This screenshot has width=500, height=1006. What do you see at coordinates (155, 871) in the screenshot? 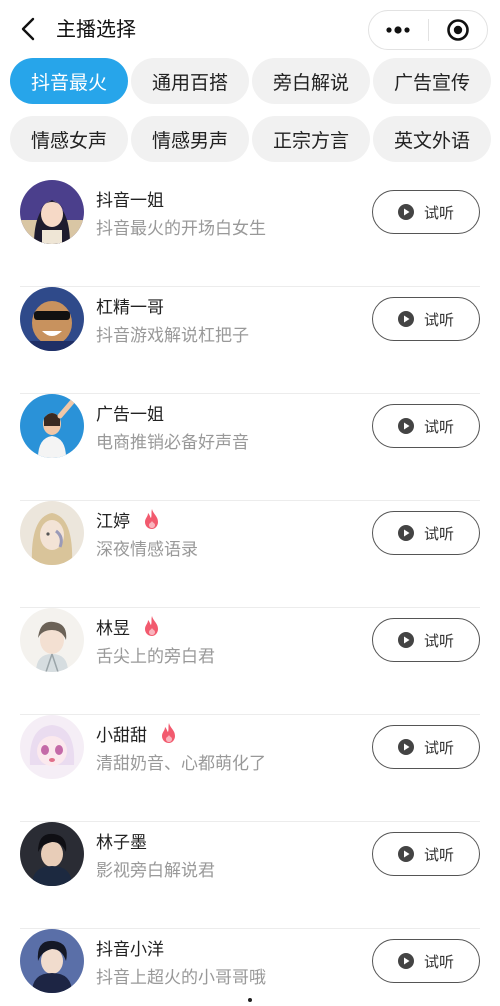
I see `anchor-description: 影视旁白解说君` at bounding box center [155, 871].